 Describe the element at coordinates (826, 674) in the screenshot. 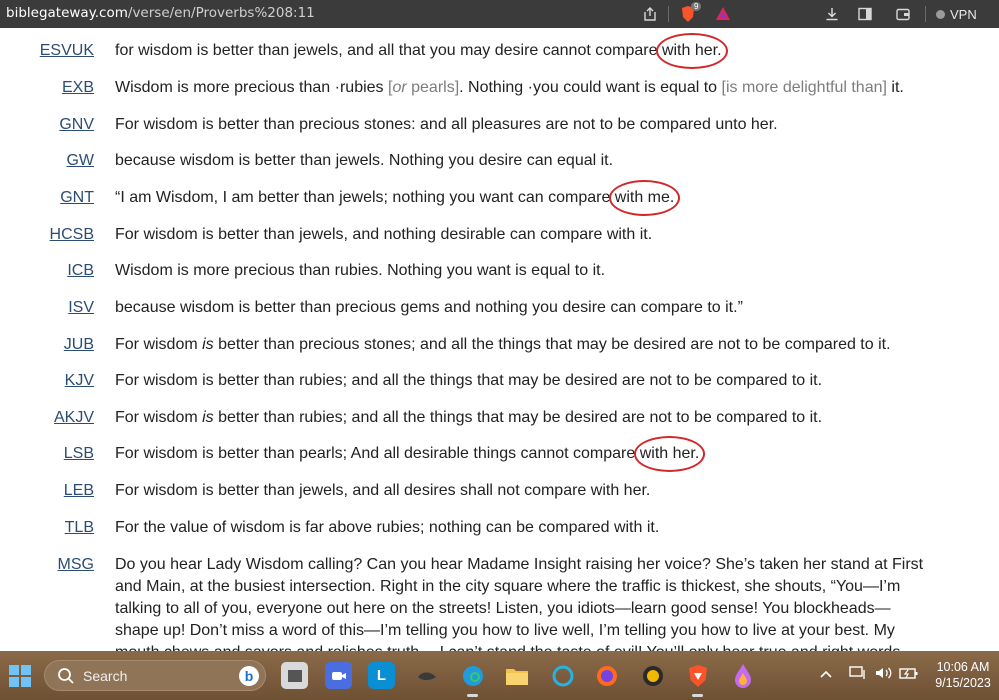

I see `chevron-up-icon` at that location.